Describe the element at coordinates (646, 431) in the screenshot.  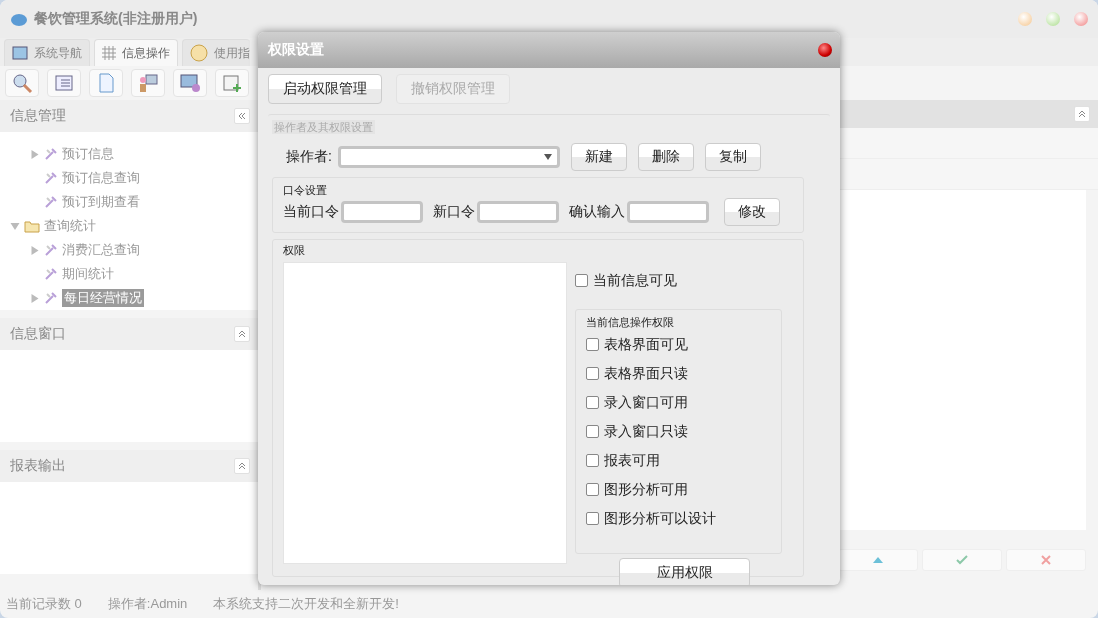
I see `checkbox-label: 录入窗口只读` at that location.